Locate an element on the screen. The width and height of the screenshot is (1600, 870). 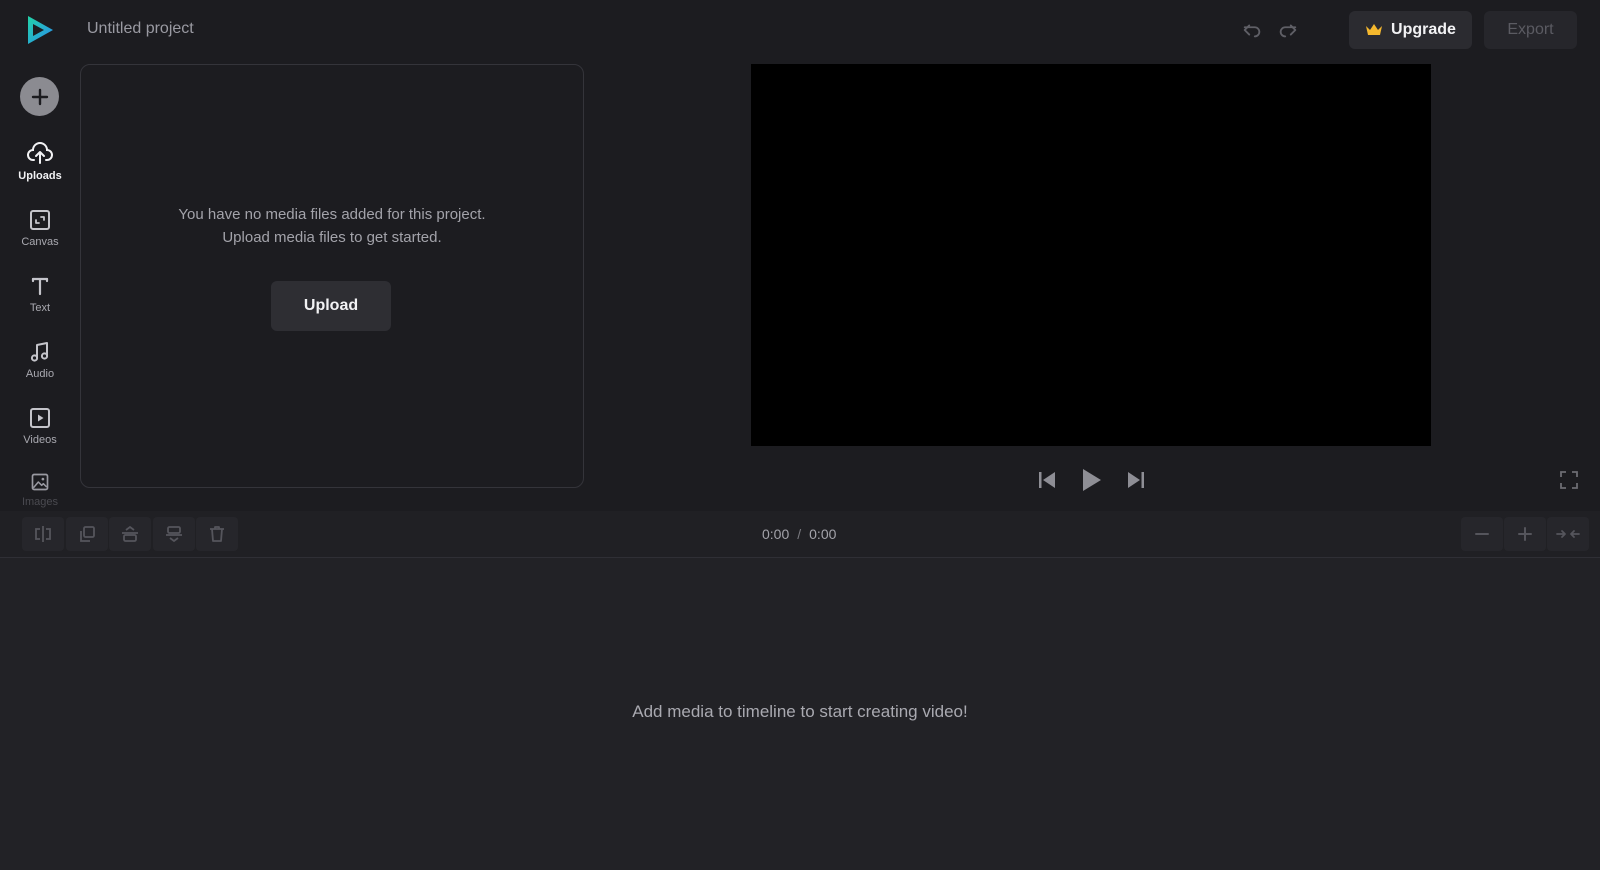
play-logo-icon is located at coordinates (40, 30).